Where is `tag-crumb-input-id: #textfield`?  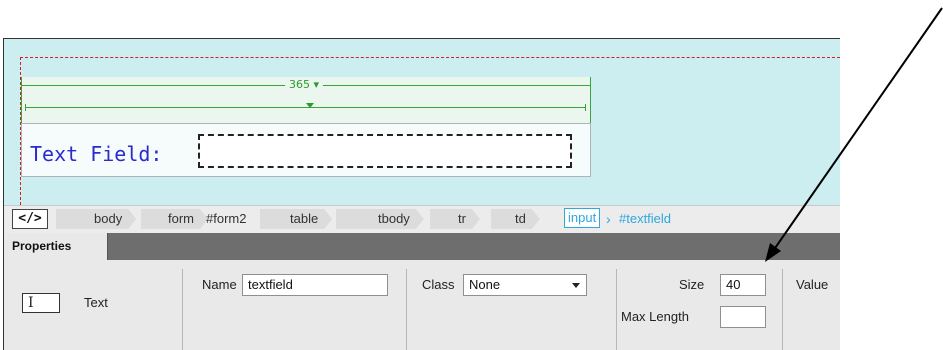
tag-crumb-input-id: #textfield is located at coordinates (645, 219).